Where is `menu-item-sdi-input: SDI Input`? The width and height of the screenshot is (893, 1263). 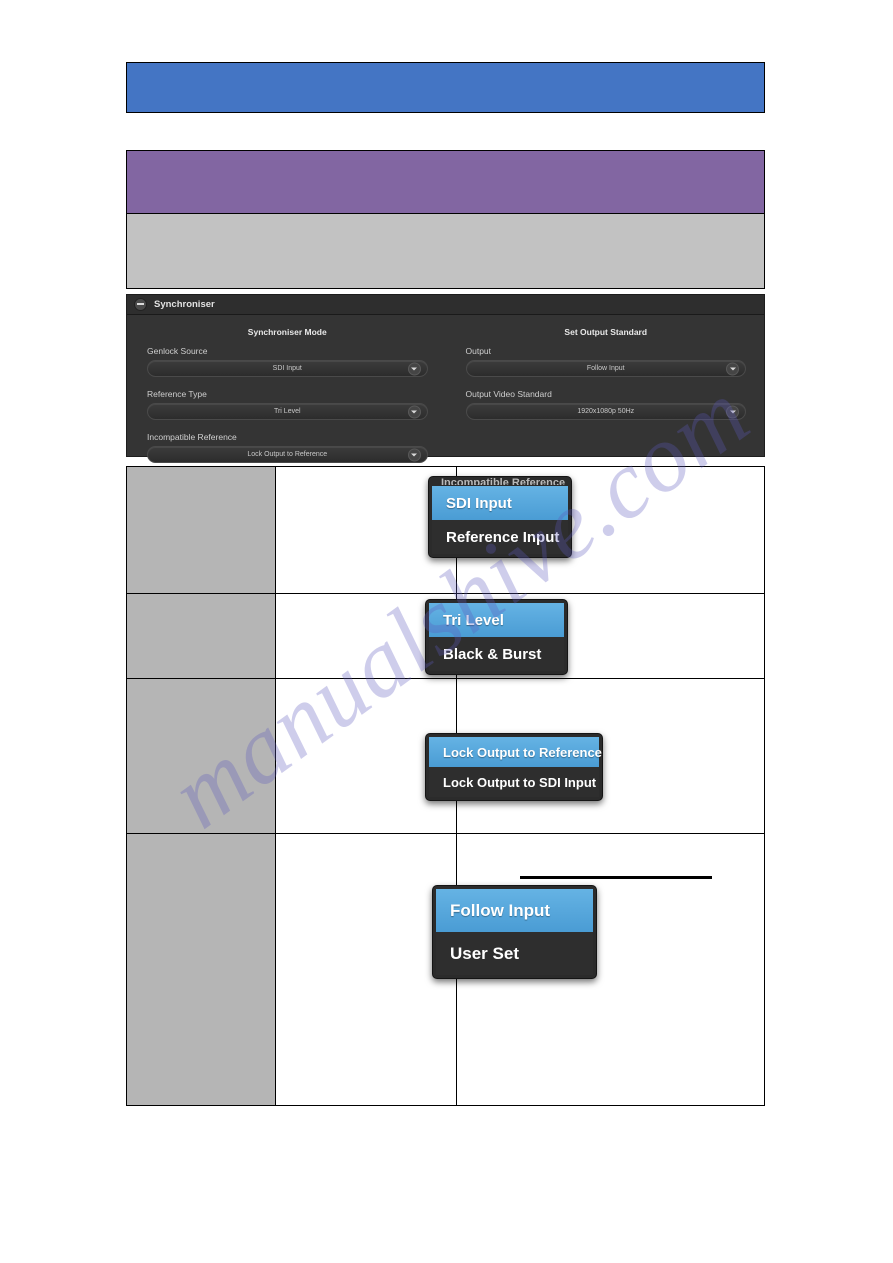
menu-item-sdi-input: SDI Input is located at coordinates (500, 503).